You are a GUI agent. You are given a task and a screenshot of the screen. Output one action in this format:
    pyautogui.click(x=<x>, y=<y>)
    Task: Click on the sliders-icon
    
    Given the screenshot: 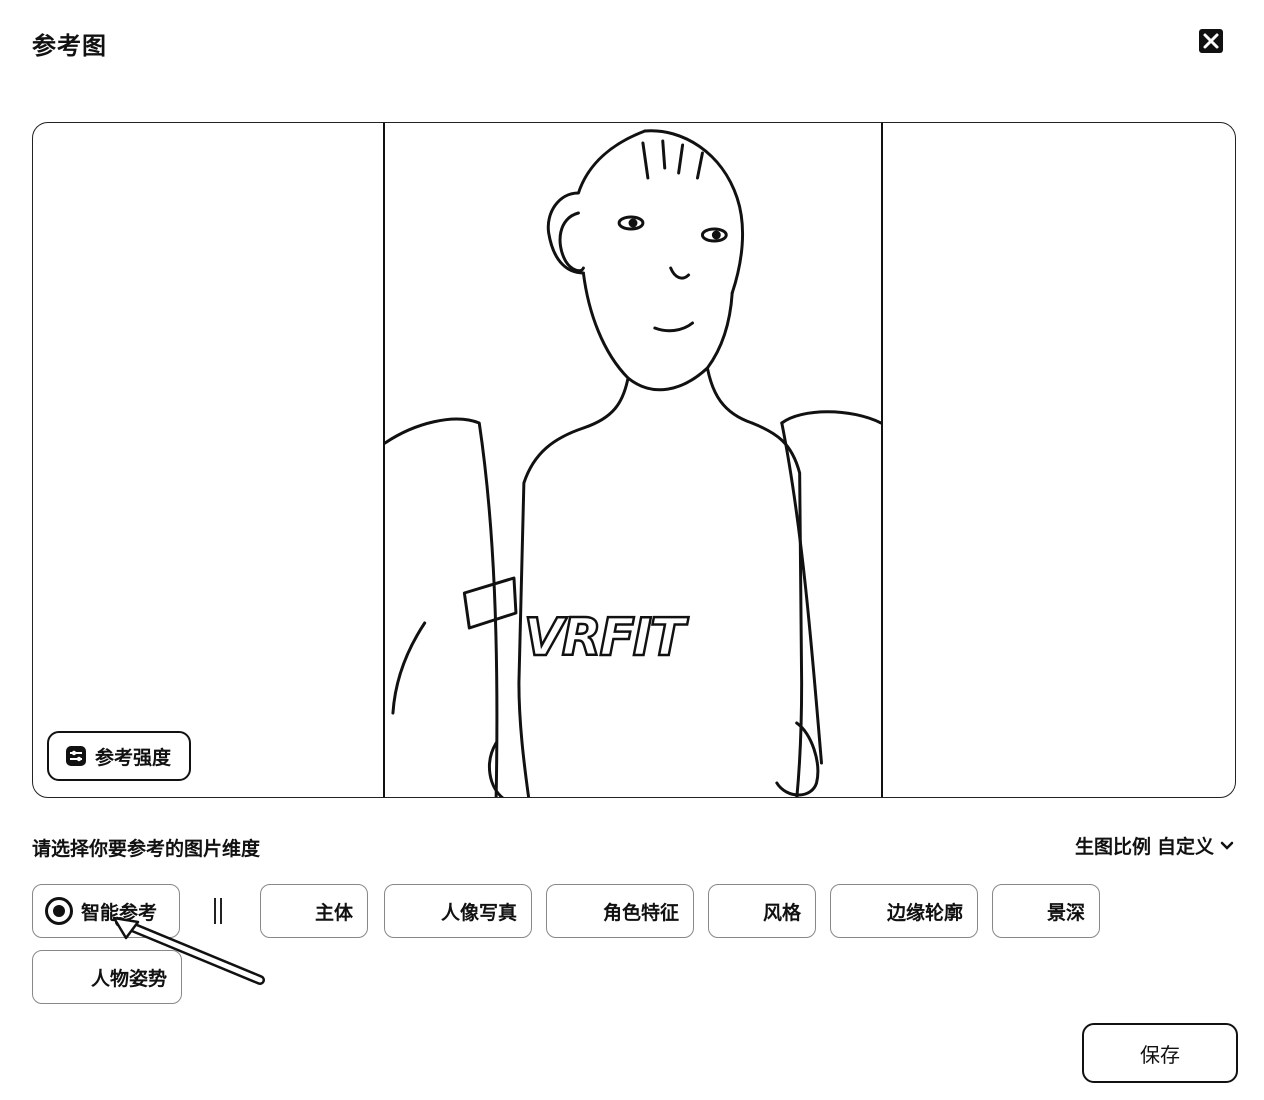 What is the action you would take?
    pyautogui.click(x=76, y=756)
    